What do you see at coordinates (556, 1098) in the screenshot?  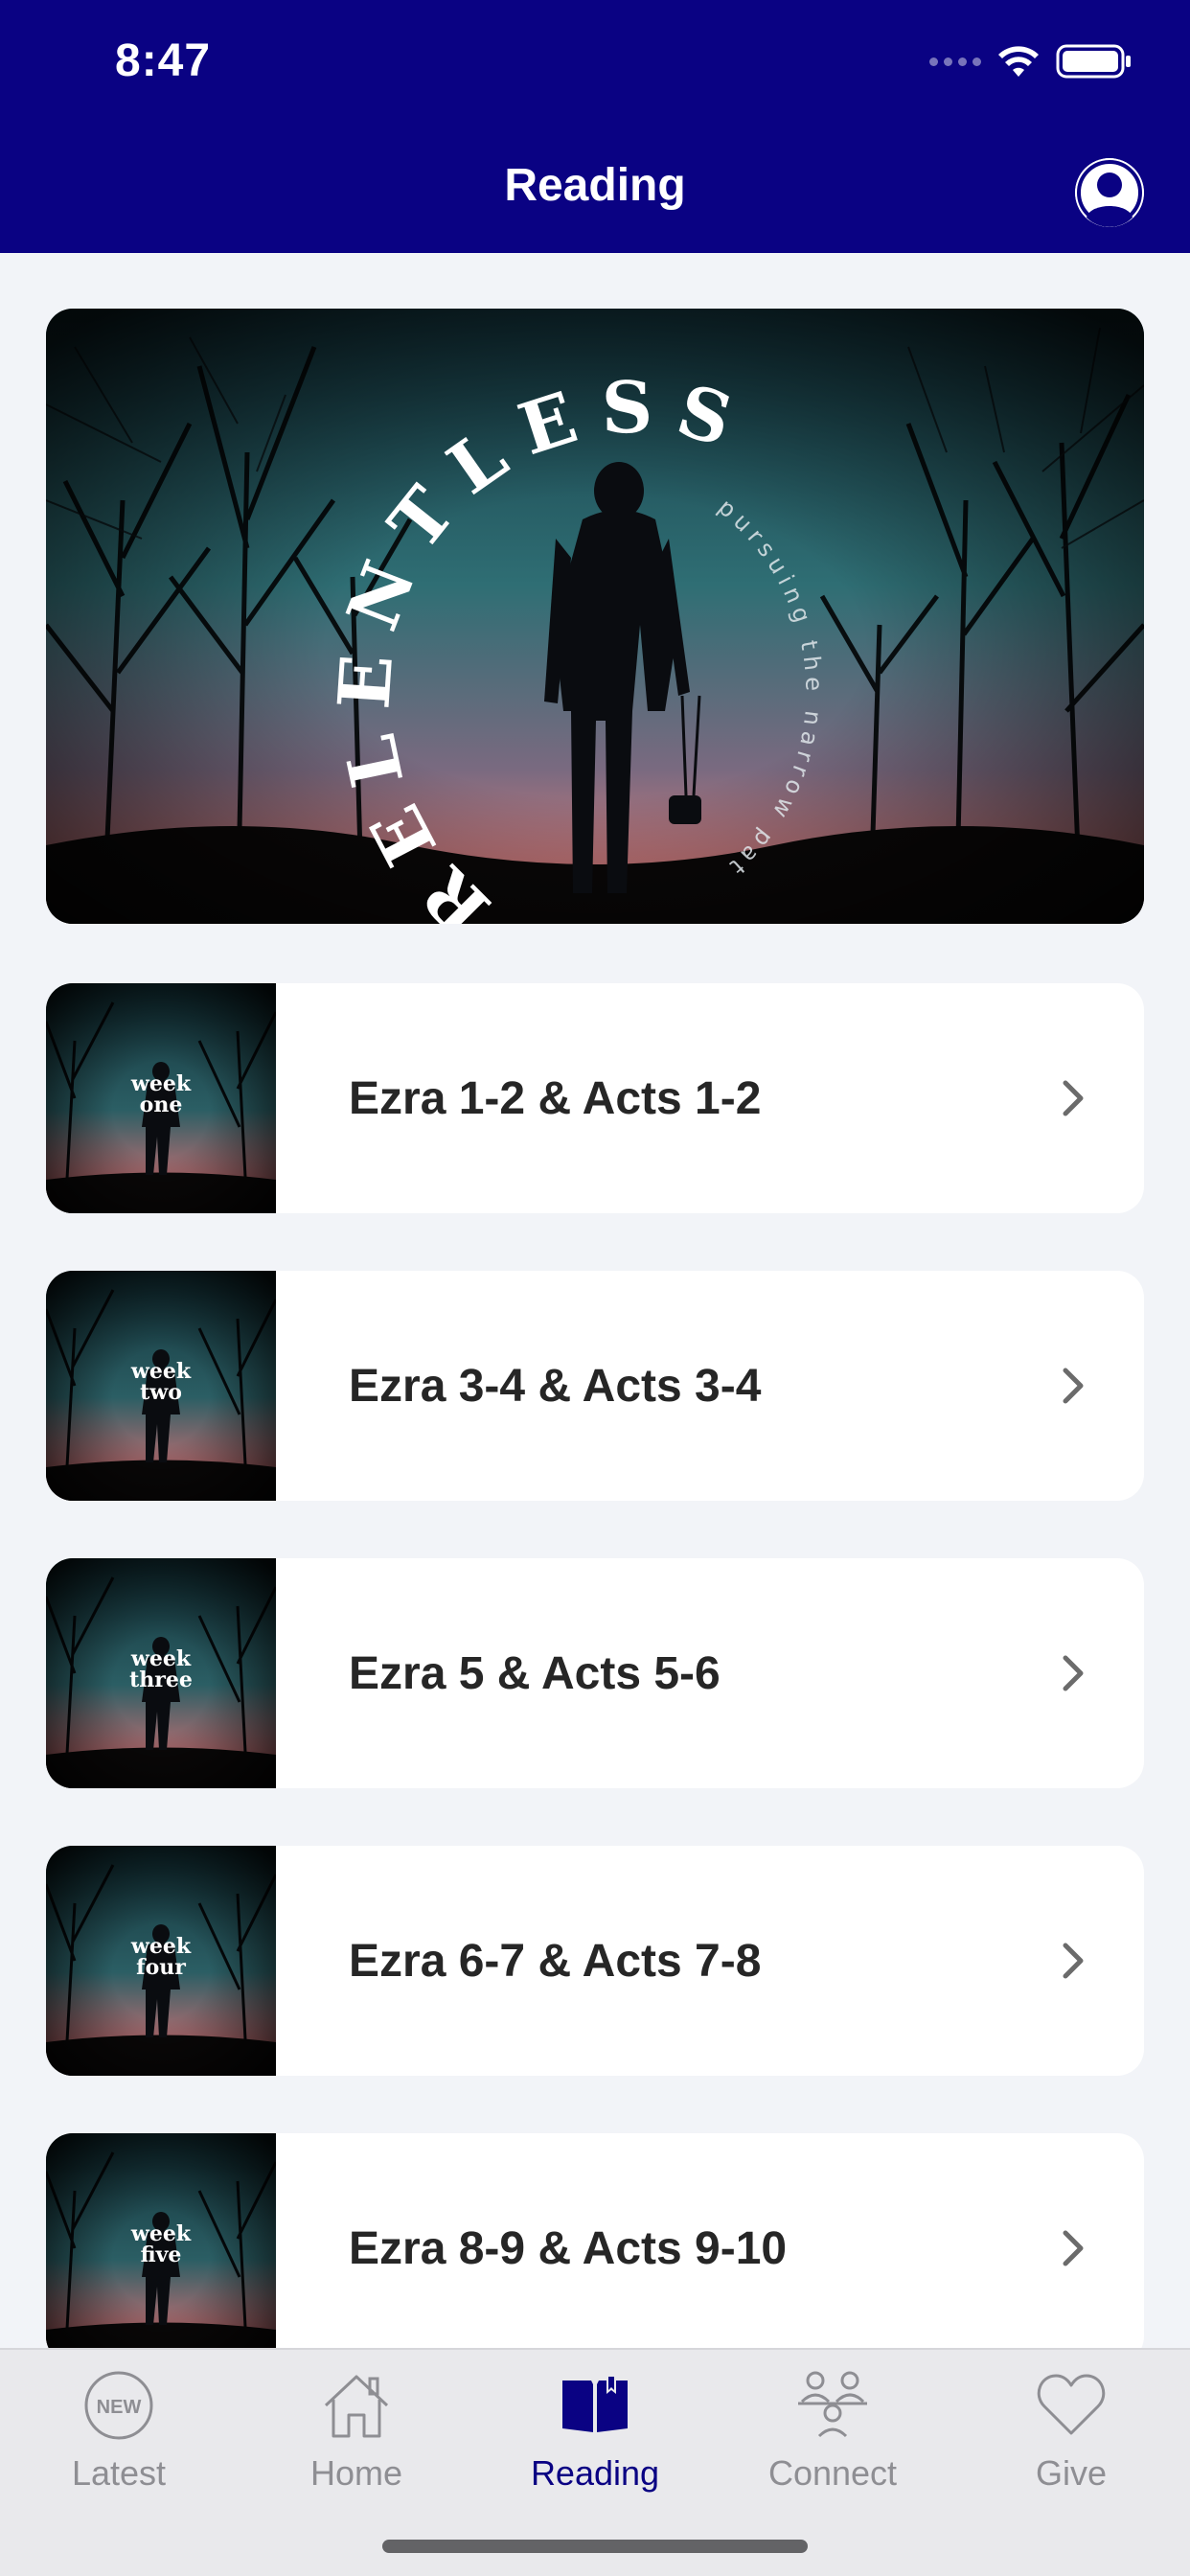 I see `reading-title: Ezra 1-2 & Acts 1-2` at bounding box center [556, 1098].